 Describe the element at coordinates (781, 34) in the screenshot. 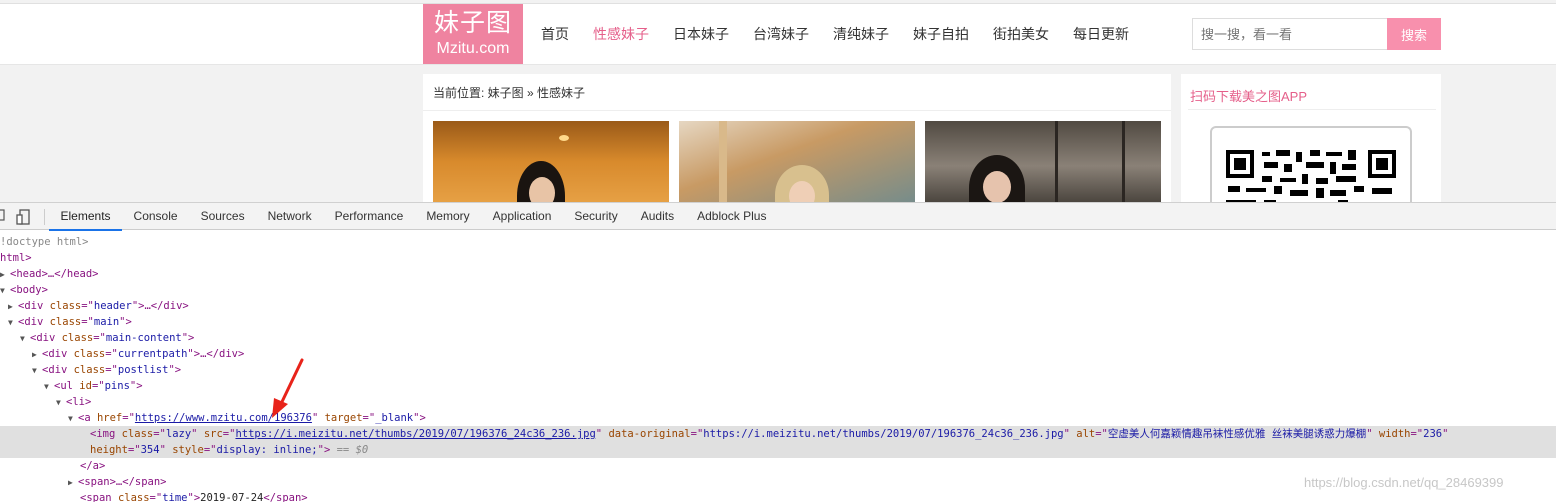

I see `nav-taiwan: 台湾妹子` at that location.